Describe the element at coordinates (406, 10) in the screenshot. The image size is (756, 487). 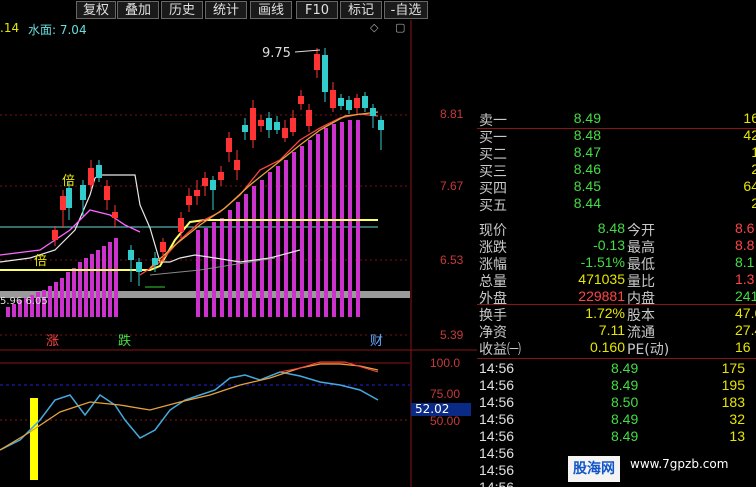
I see `self-select-button: -自选` at that location.